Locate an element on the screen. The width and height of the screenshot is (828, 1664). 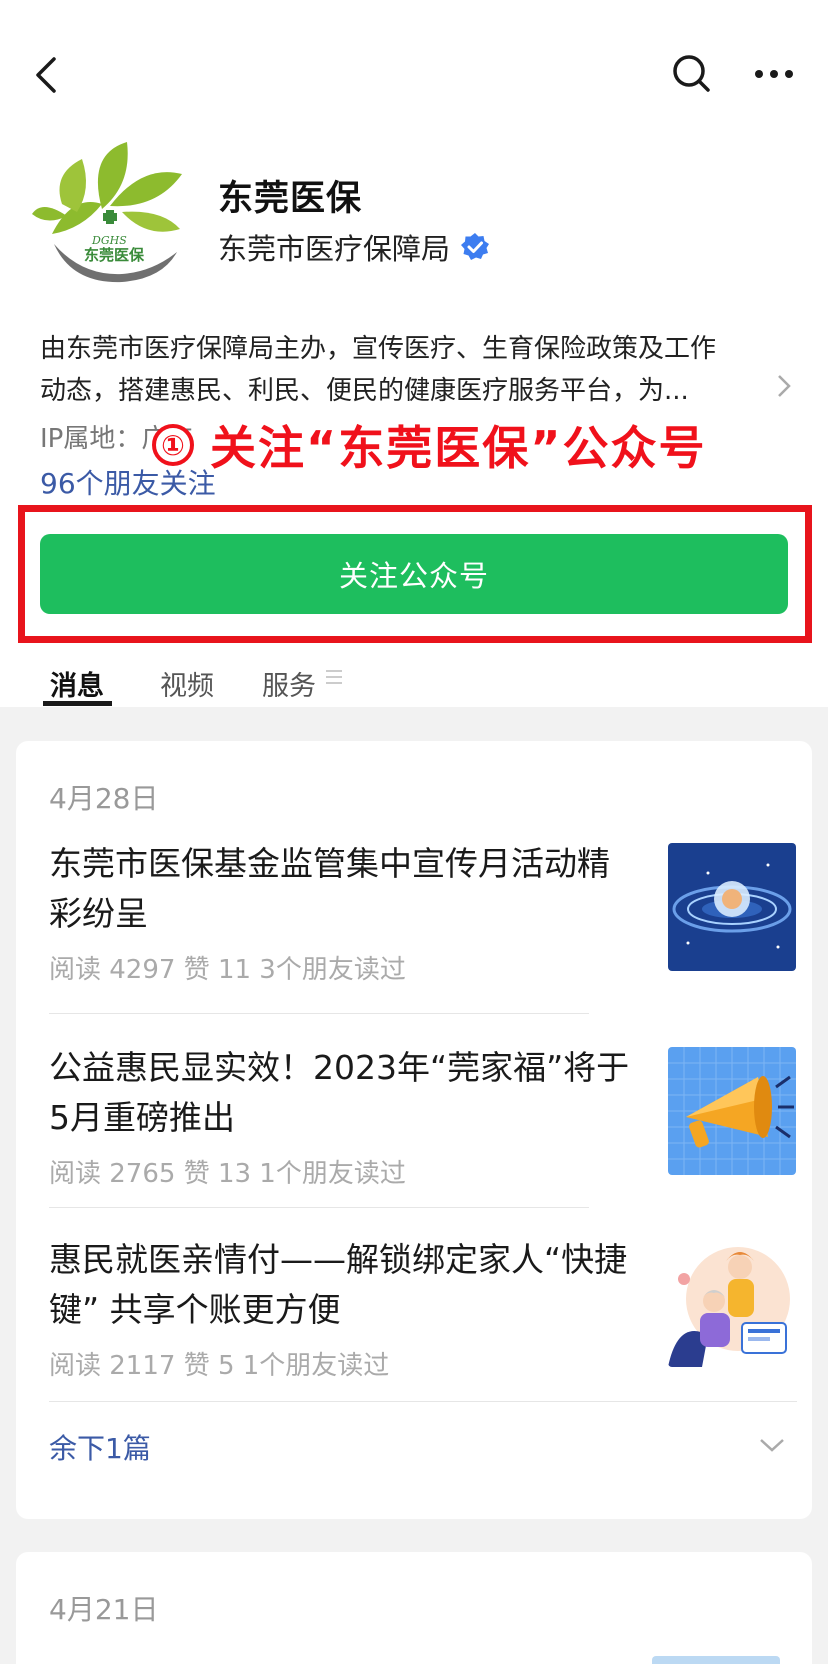
annotation-number: ① is located at coordinates (173, 445).